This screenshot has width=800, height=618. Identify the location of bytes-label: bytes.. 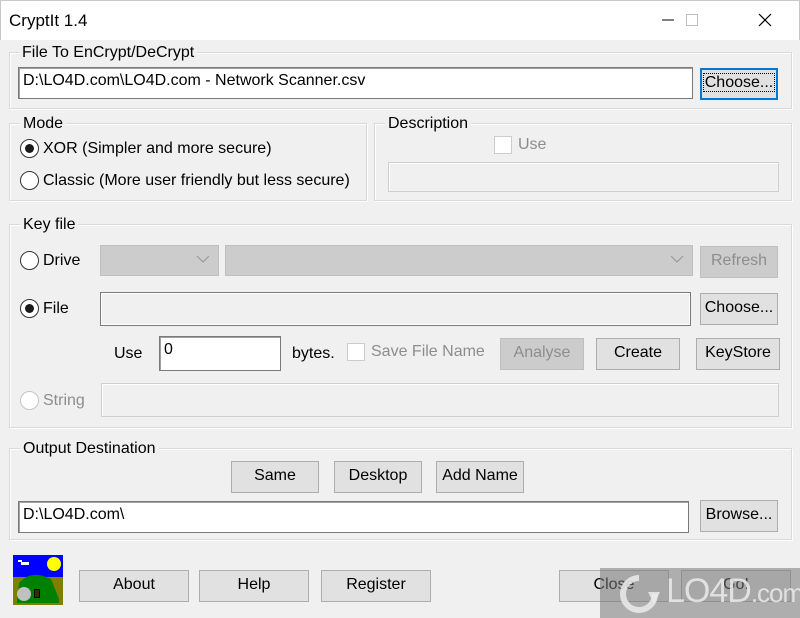
(313, 353).